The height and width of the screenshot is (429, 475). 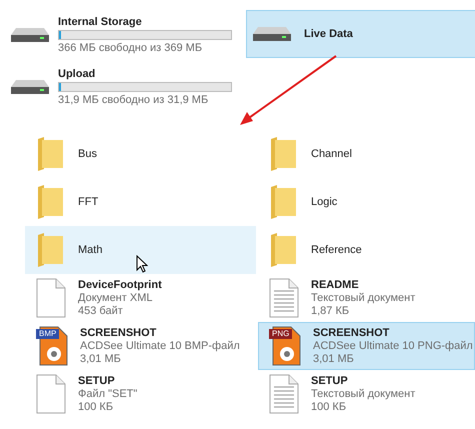 What do you see at coordinates (366, 154) in the screenshot?
I see `folder-item: Channel` at bounding box center [366, 154].